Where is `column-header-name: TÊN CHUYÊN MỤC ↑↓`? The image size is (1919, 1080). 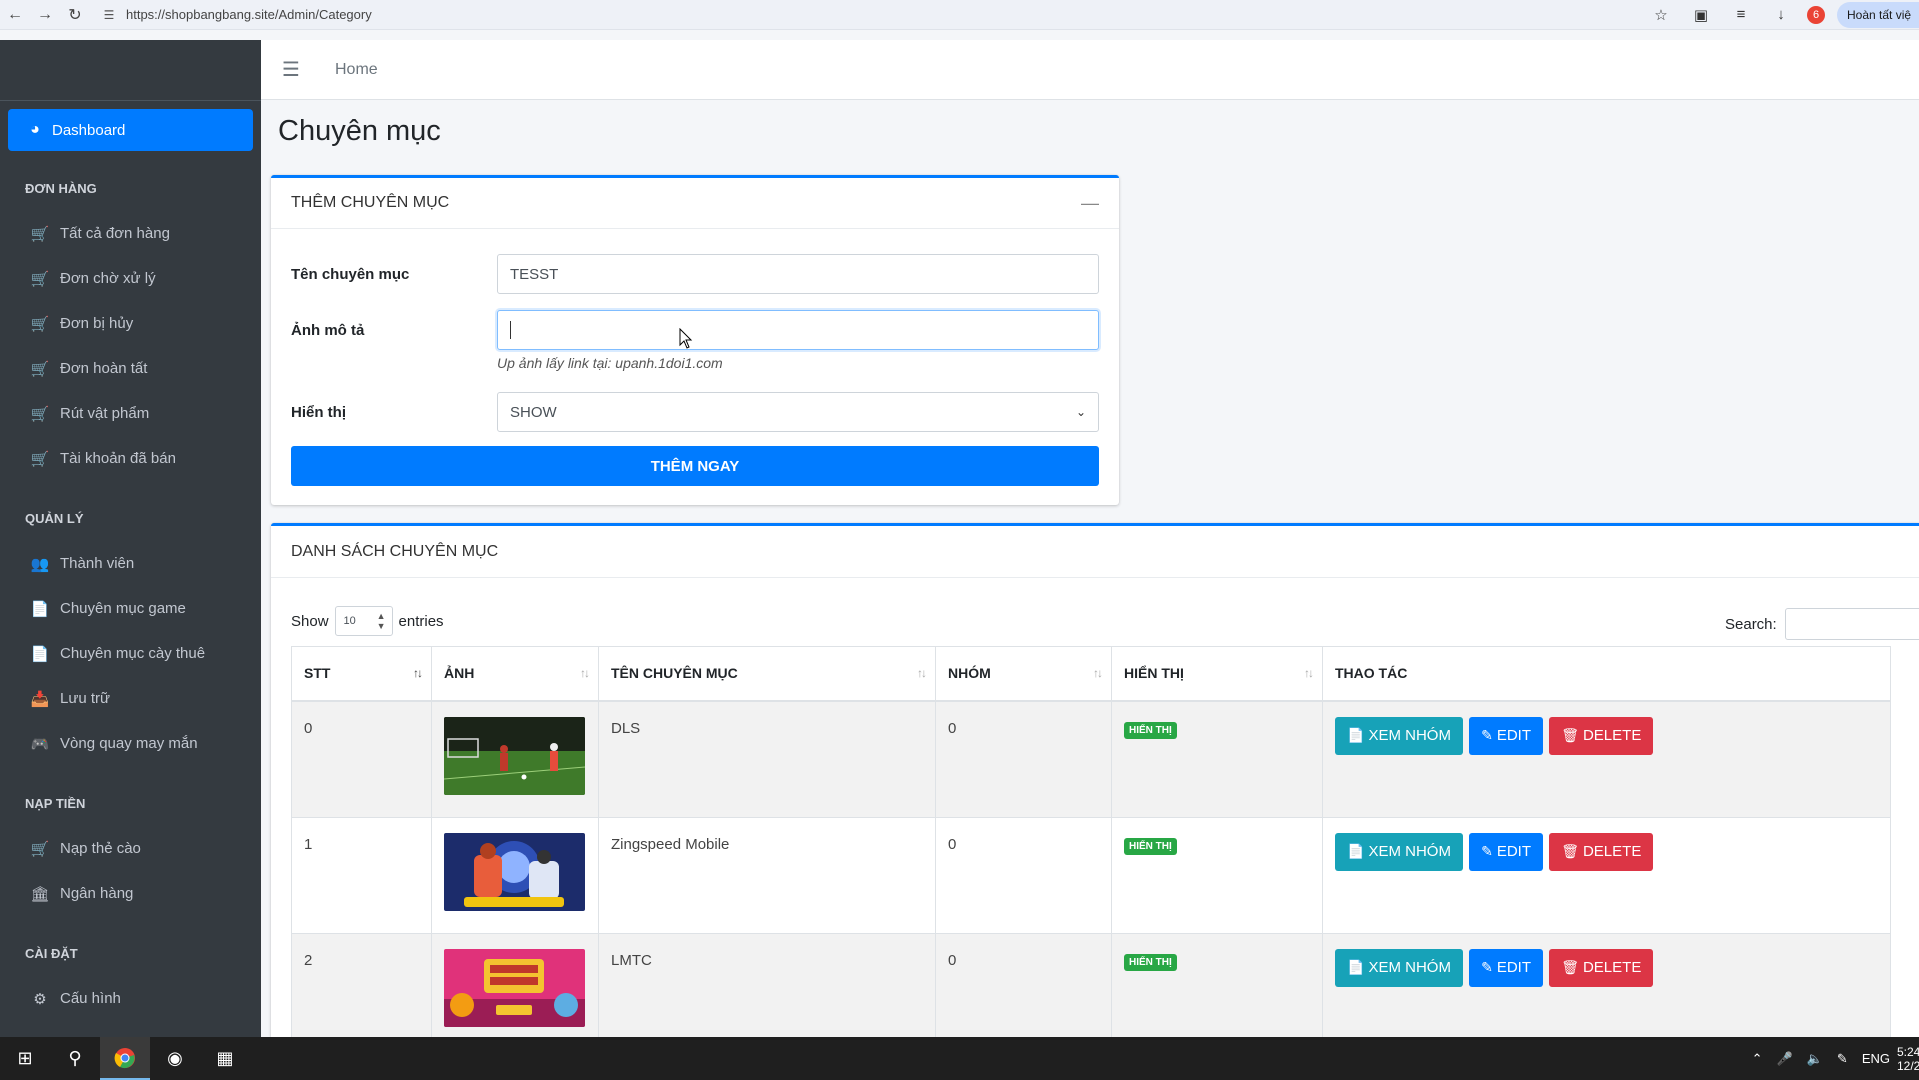 column-header-name: TÊN CHUYÊN MỤC ↑↓ is located at coordinates (767, 674).